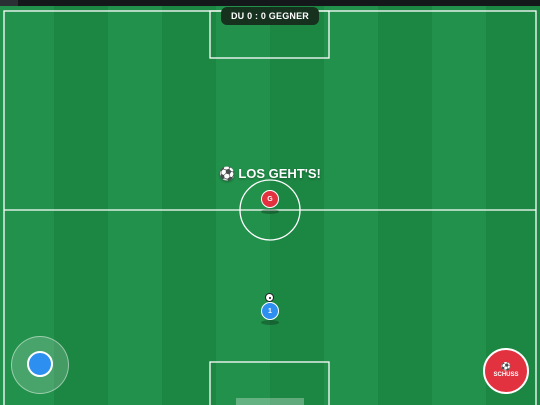 This screenshot has height=405, width=540. I want to click on ball, so click(269, 297).